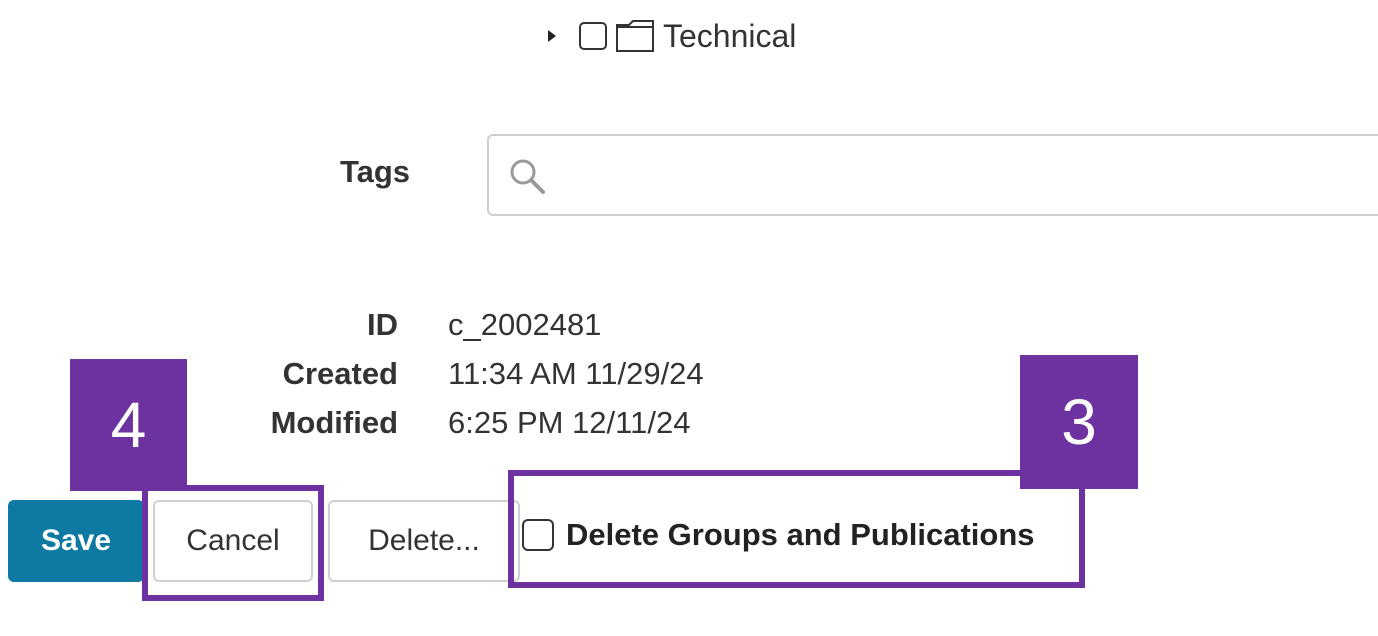 Image resolution: width=1378 pixels, height=636 pixels. I want to click on tree-item-checkbox, so click(593, 36).